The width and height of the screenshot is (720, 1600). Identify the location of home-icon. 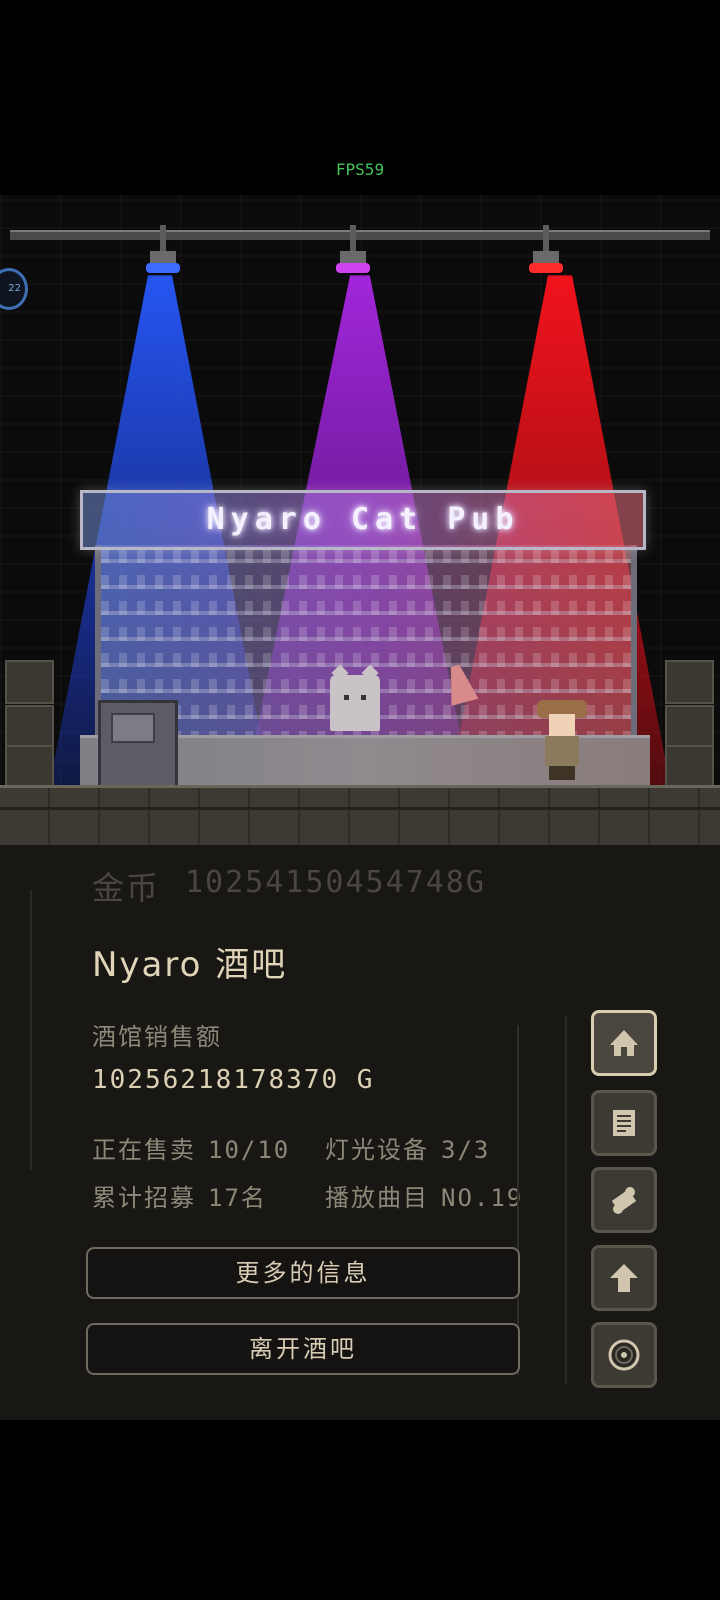
(624, 1043).